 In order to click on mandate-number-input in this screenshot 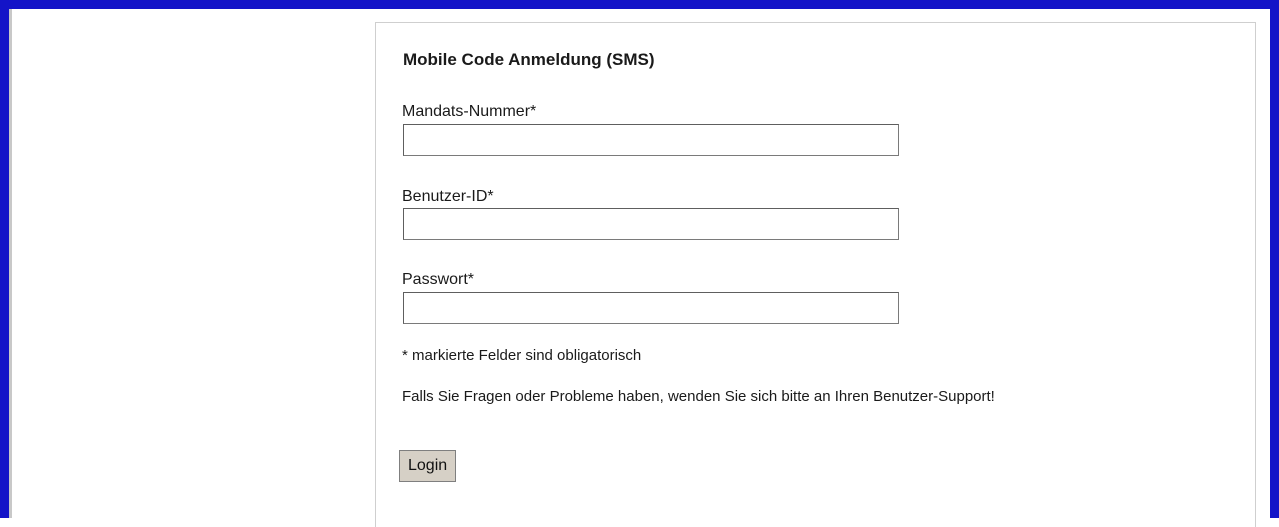, I will do `click(651, 140)`.